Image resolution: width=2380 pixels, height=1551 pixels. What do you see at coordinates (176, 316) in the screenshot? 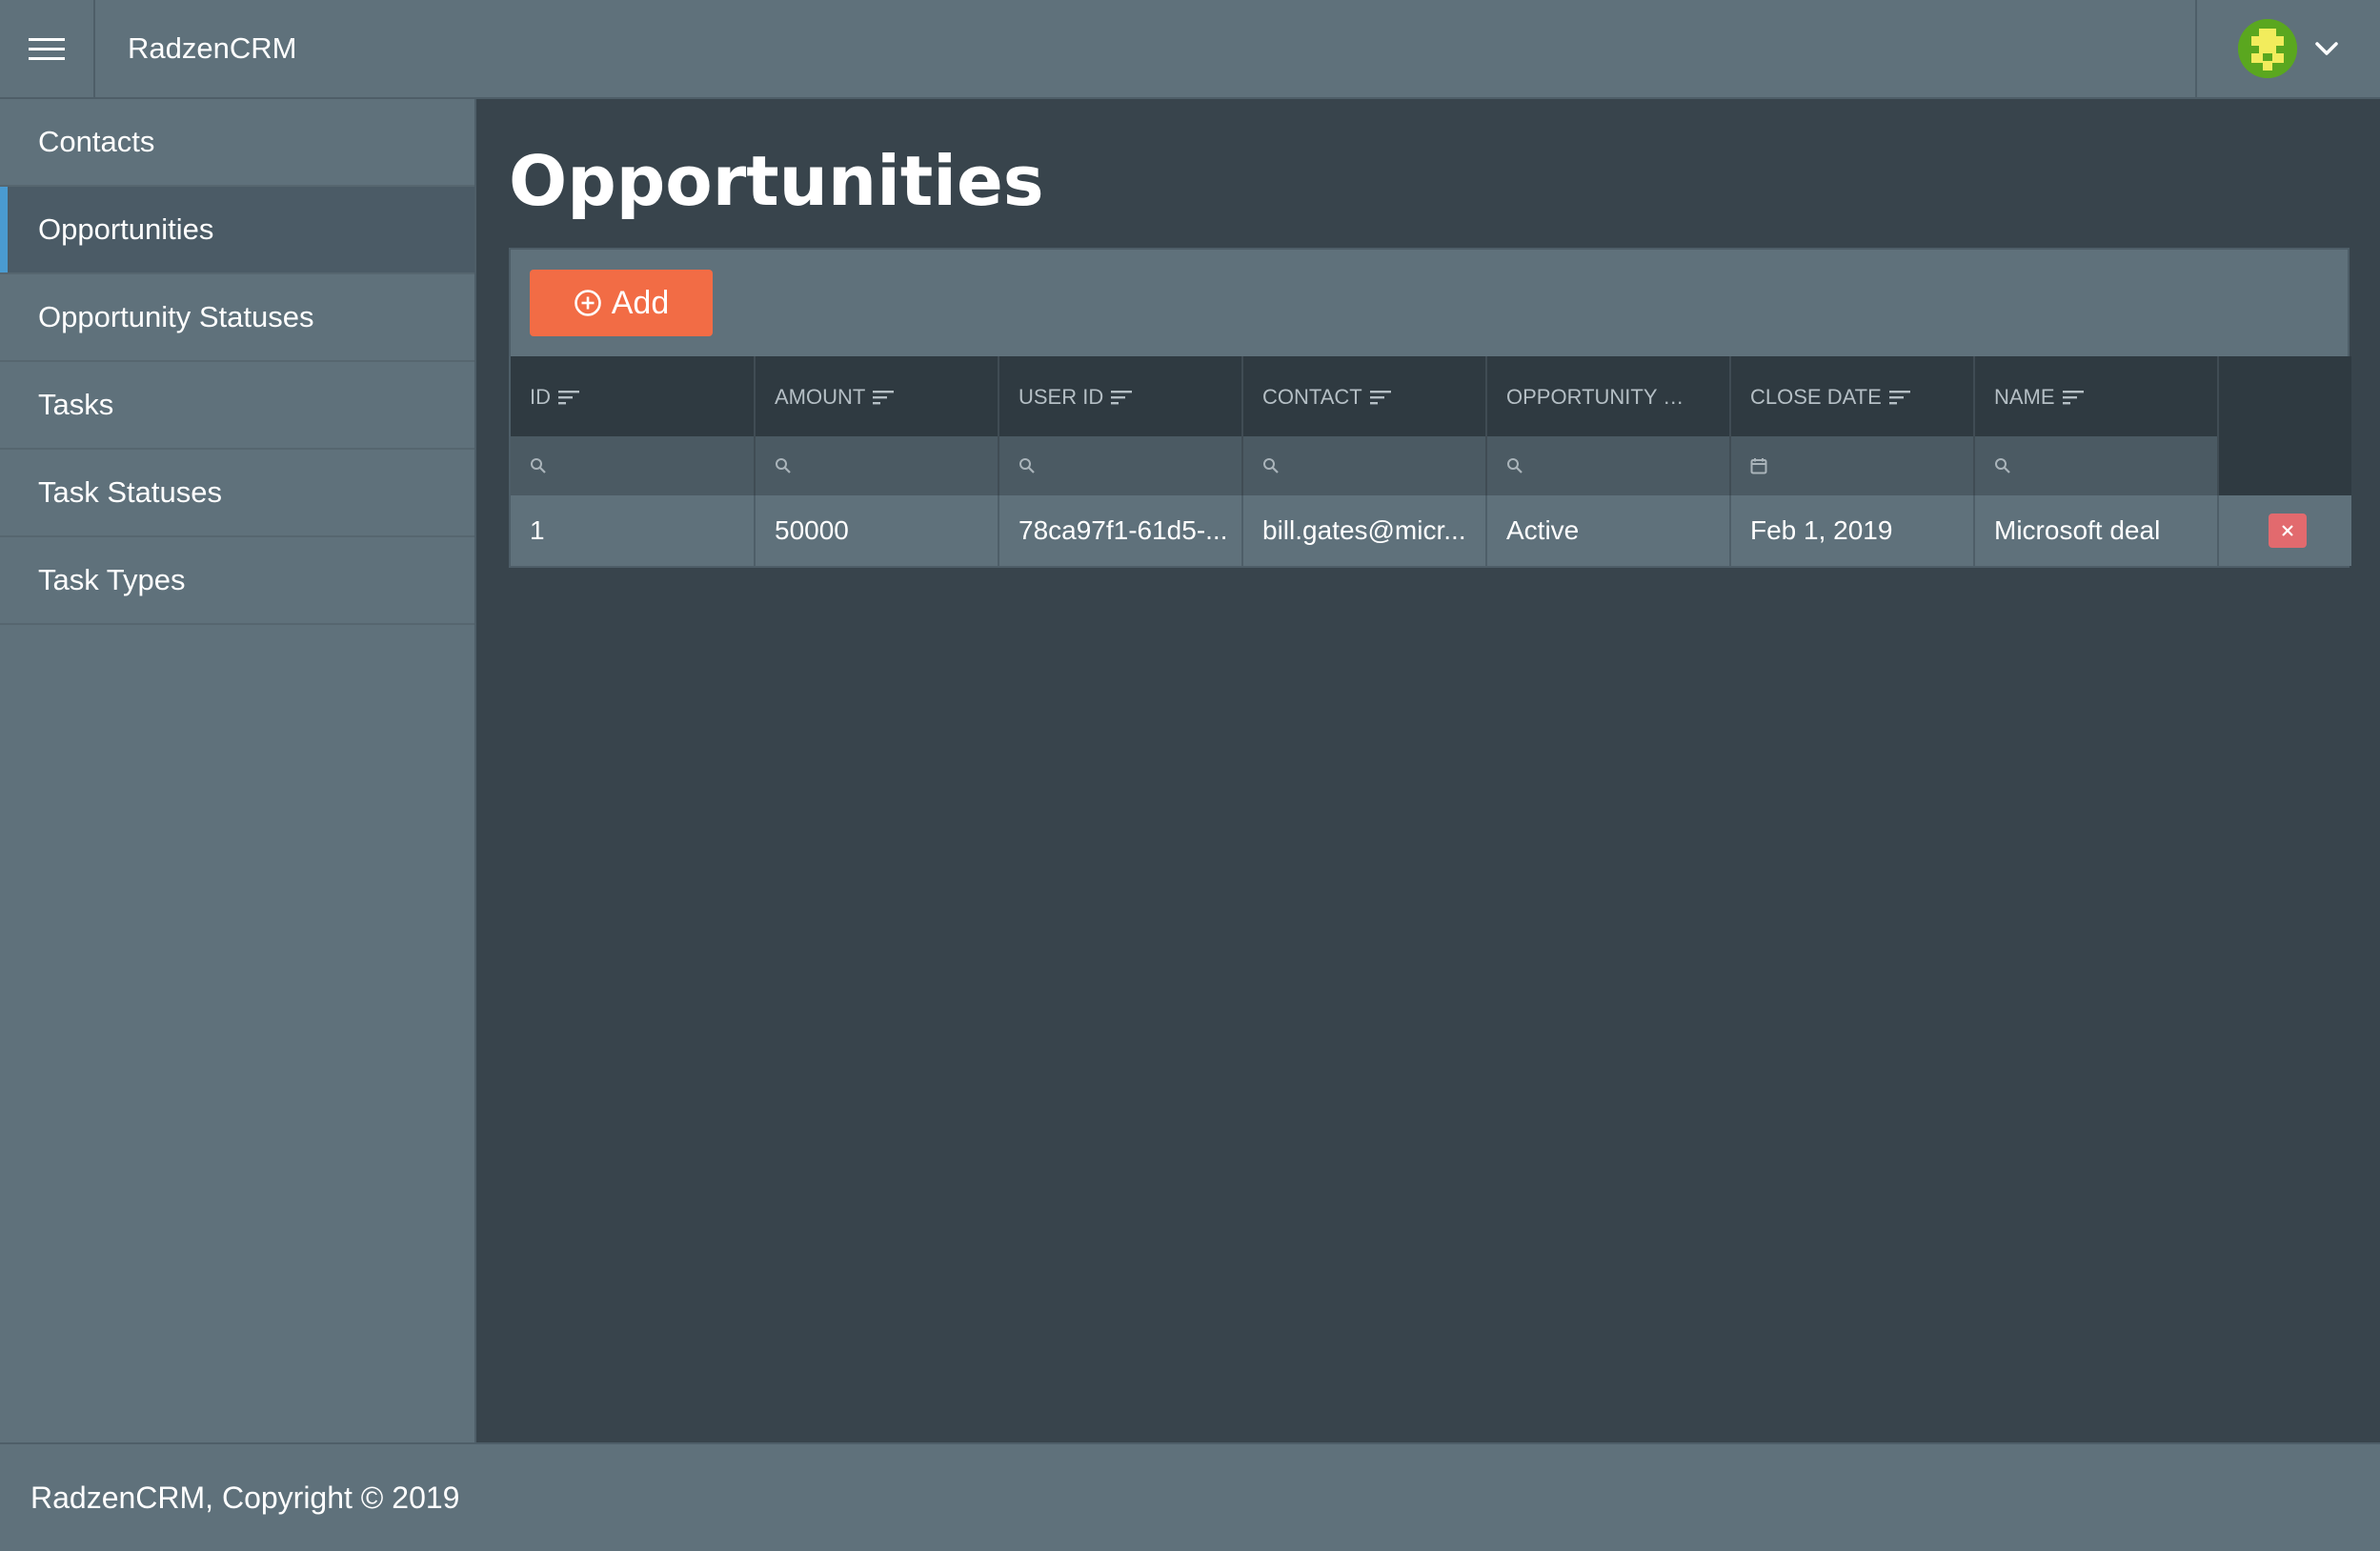
I see `sidebar-item-label: Opportunity Statuses` at bounding box center [176, 316].